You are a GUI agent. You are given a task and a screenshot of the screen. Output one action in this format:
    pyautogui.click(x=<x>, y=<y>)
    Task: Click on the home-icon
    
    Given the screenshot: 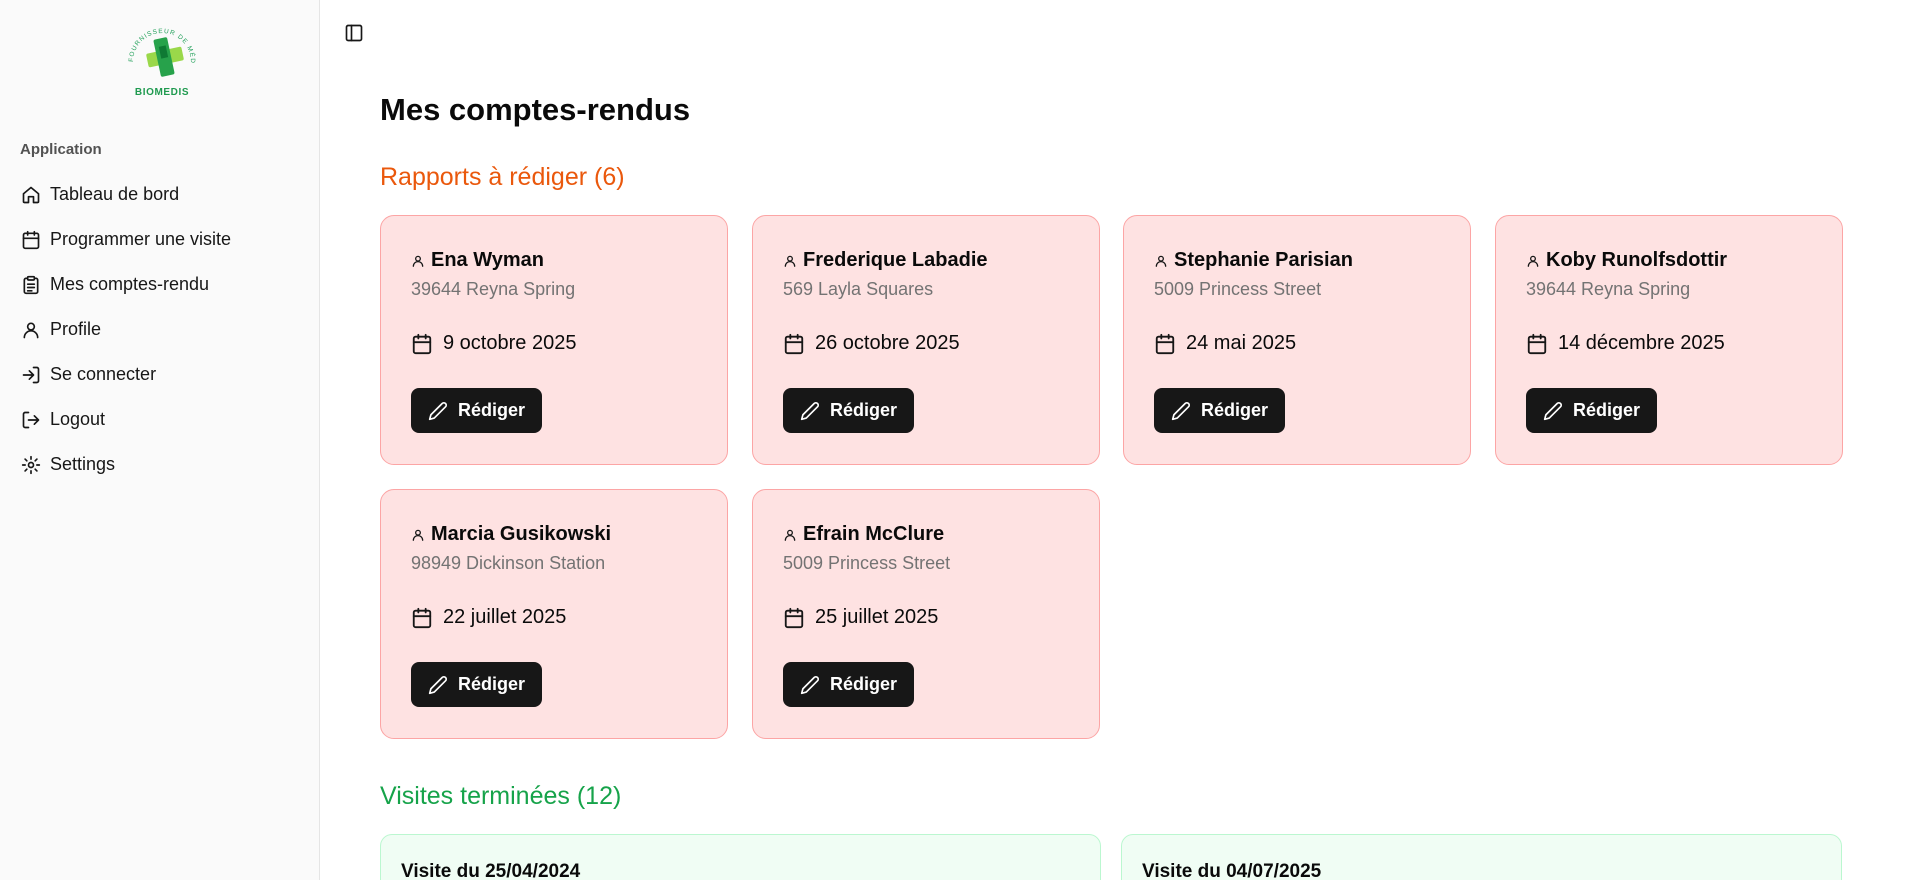 What is the action you would take?
    pyautogui.click(x=31, y=195)
    